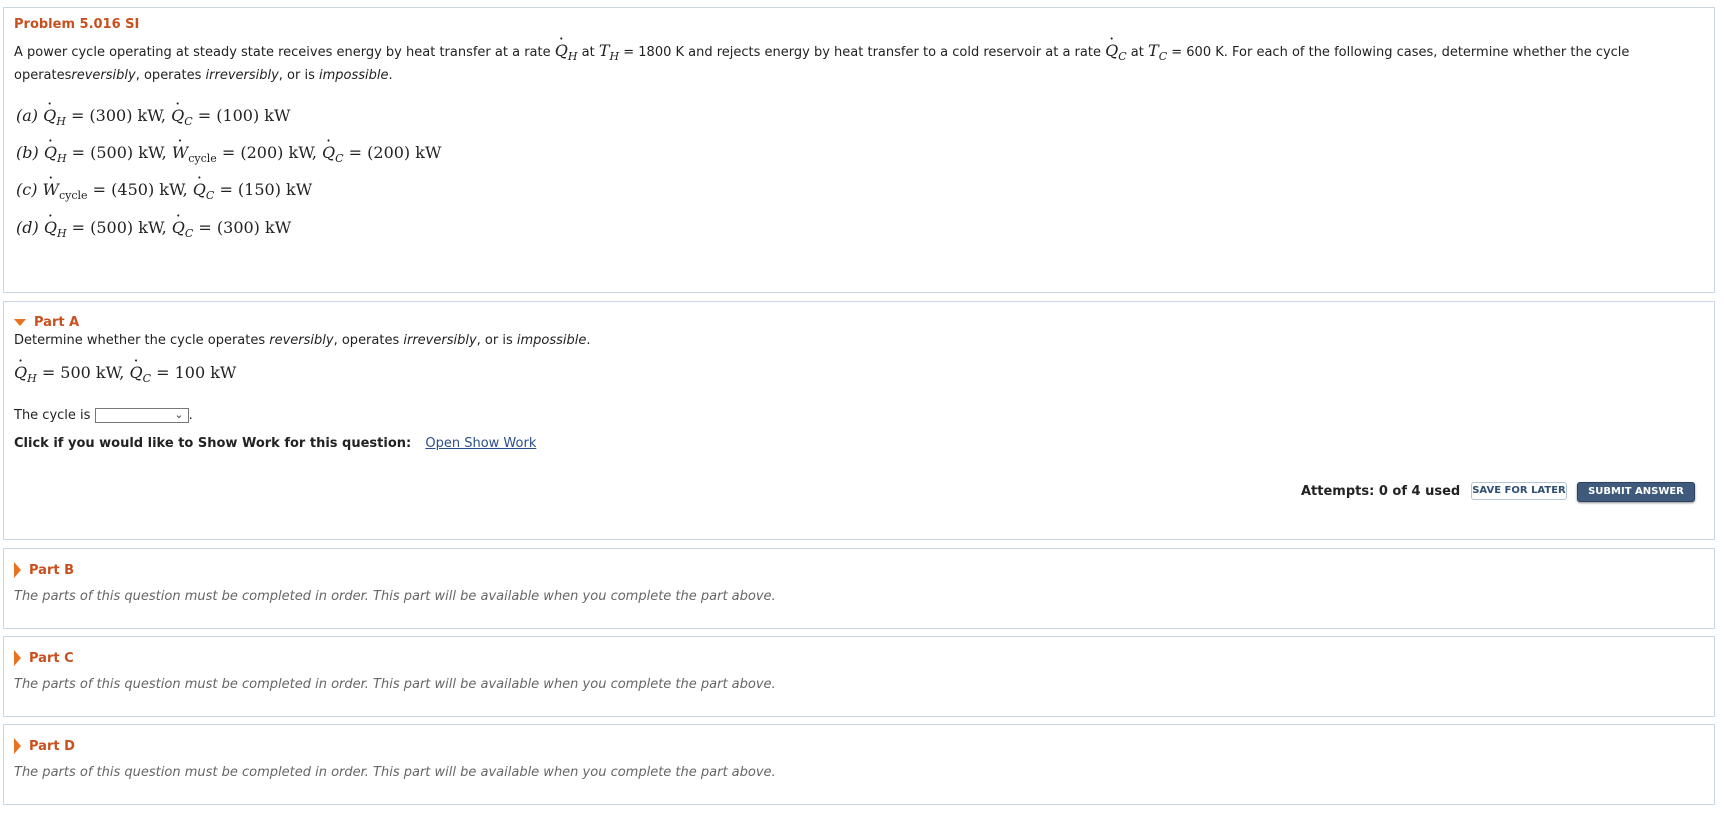 Image resolution: width=1724 pixels, height=823 pixels. What do you see at coordinates (480, 443) in the screenshot?
I see `open-show-work-link: Open Show Work` at bounding box center [480, 443].